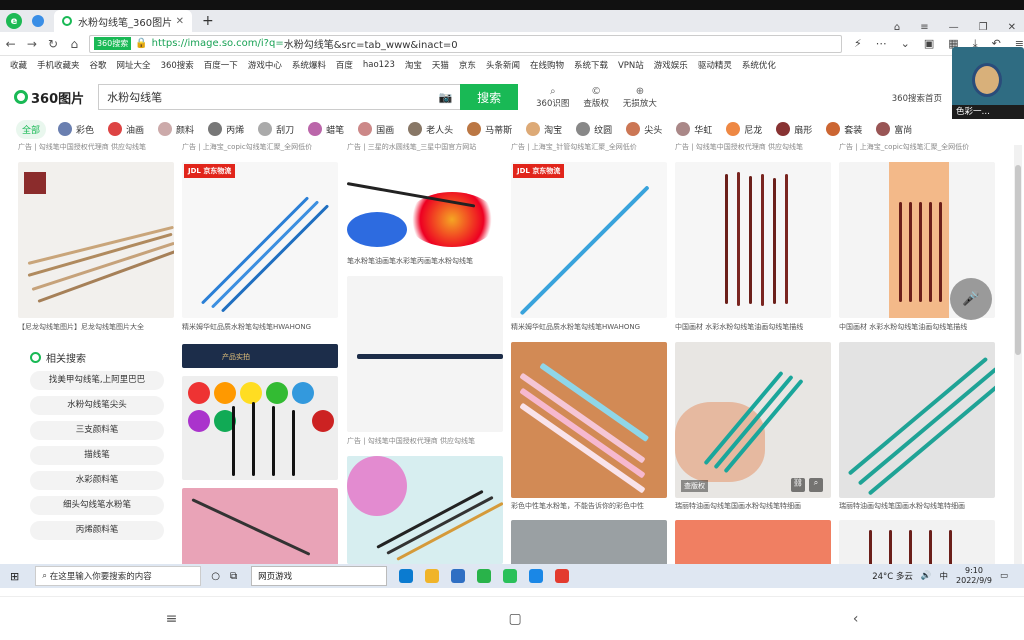 This screenshot has height=640, width=1024. What do you see at coordinates (856, 619) in the screenshot?
I see `back-nav-icon: ‹` at bounding box center [856, 619].